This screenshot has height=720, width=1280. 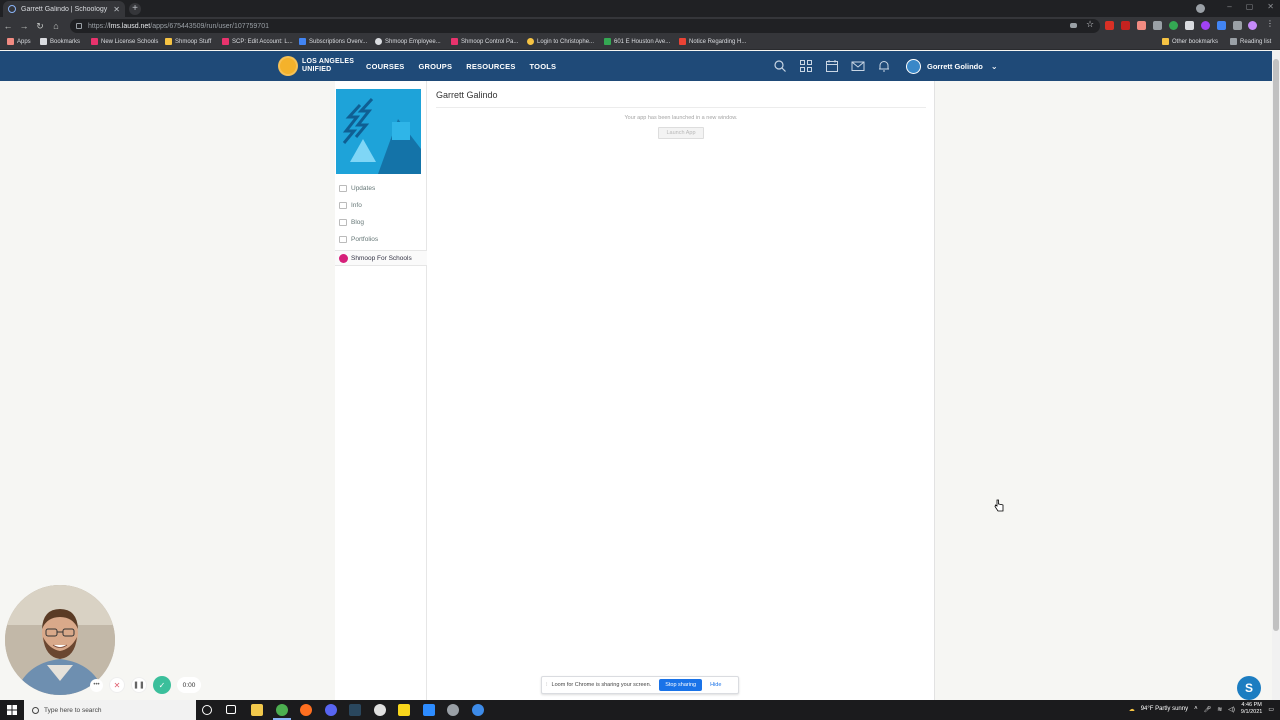 I want to click on clock: 4:46 PM 9/1/2021, so click(x=1251, y=709).